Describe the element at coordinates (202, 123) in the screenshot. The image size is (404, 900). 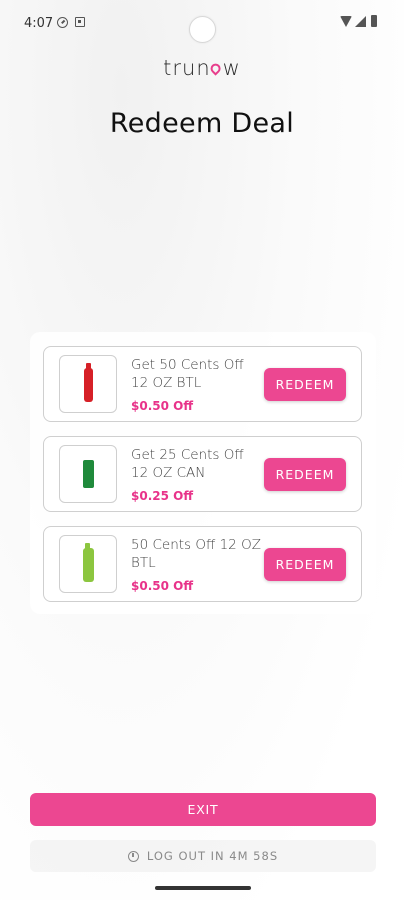
I see `page-title: Redeem Deal` at that location.